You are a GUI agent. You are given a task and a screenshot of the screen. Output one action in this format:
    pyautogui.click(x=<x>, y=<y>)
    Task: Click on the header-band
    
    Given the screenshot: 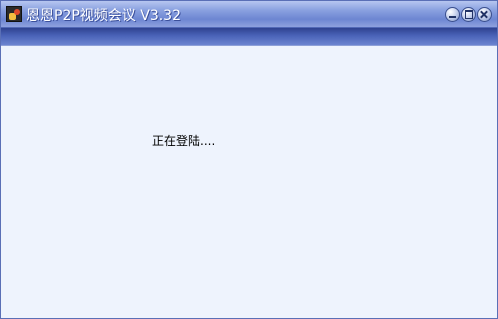 What is the action you would take?
    pyautogui.click(x=249, y=37)
    